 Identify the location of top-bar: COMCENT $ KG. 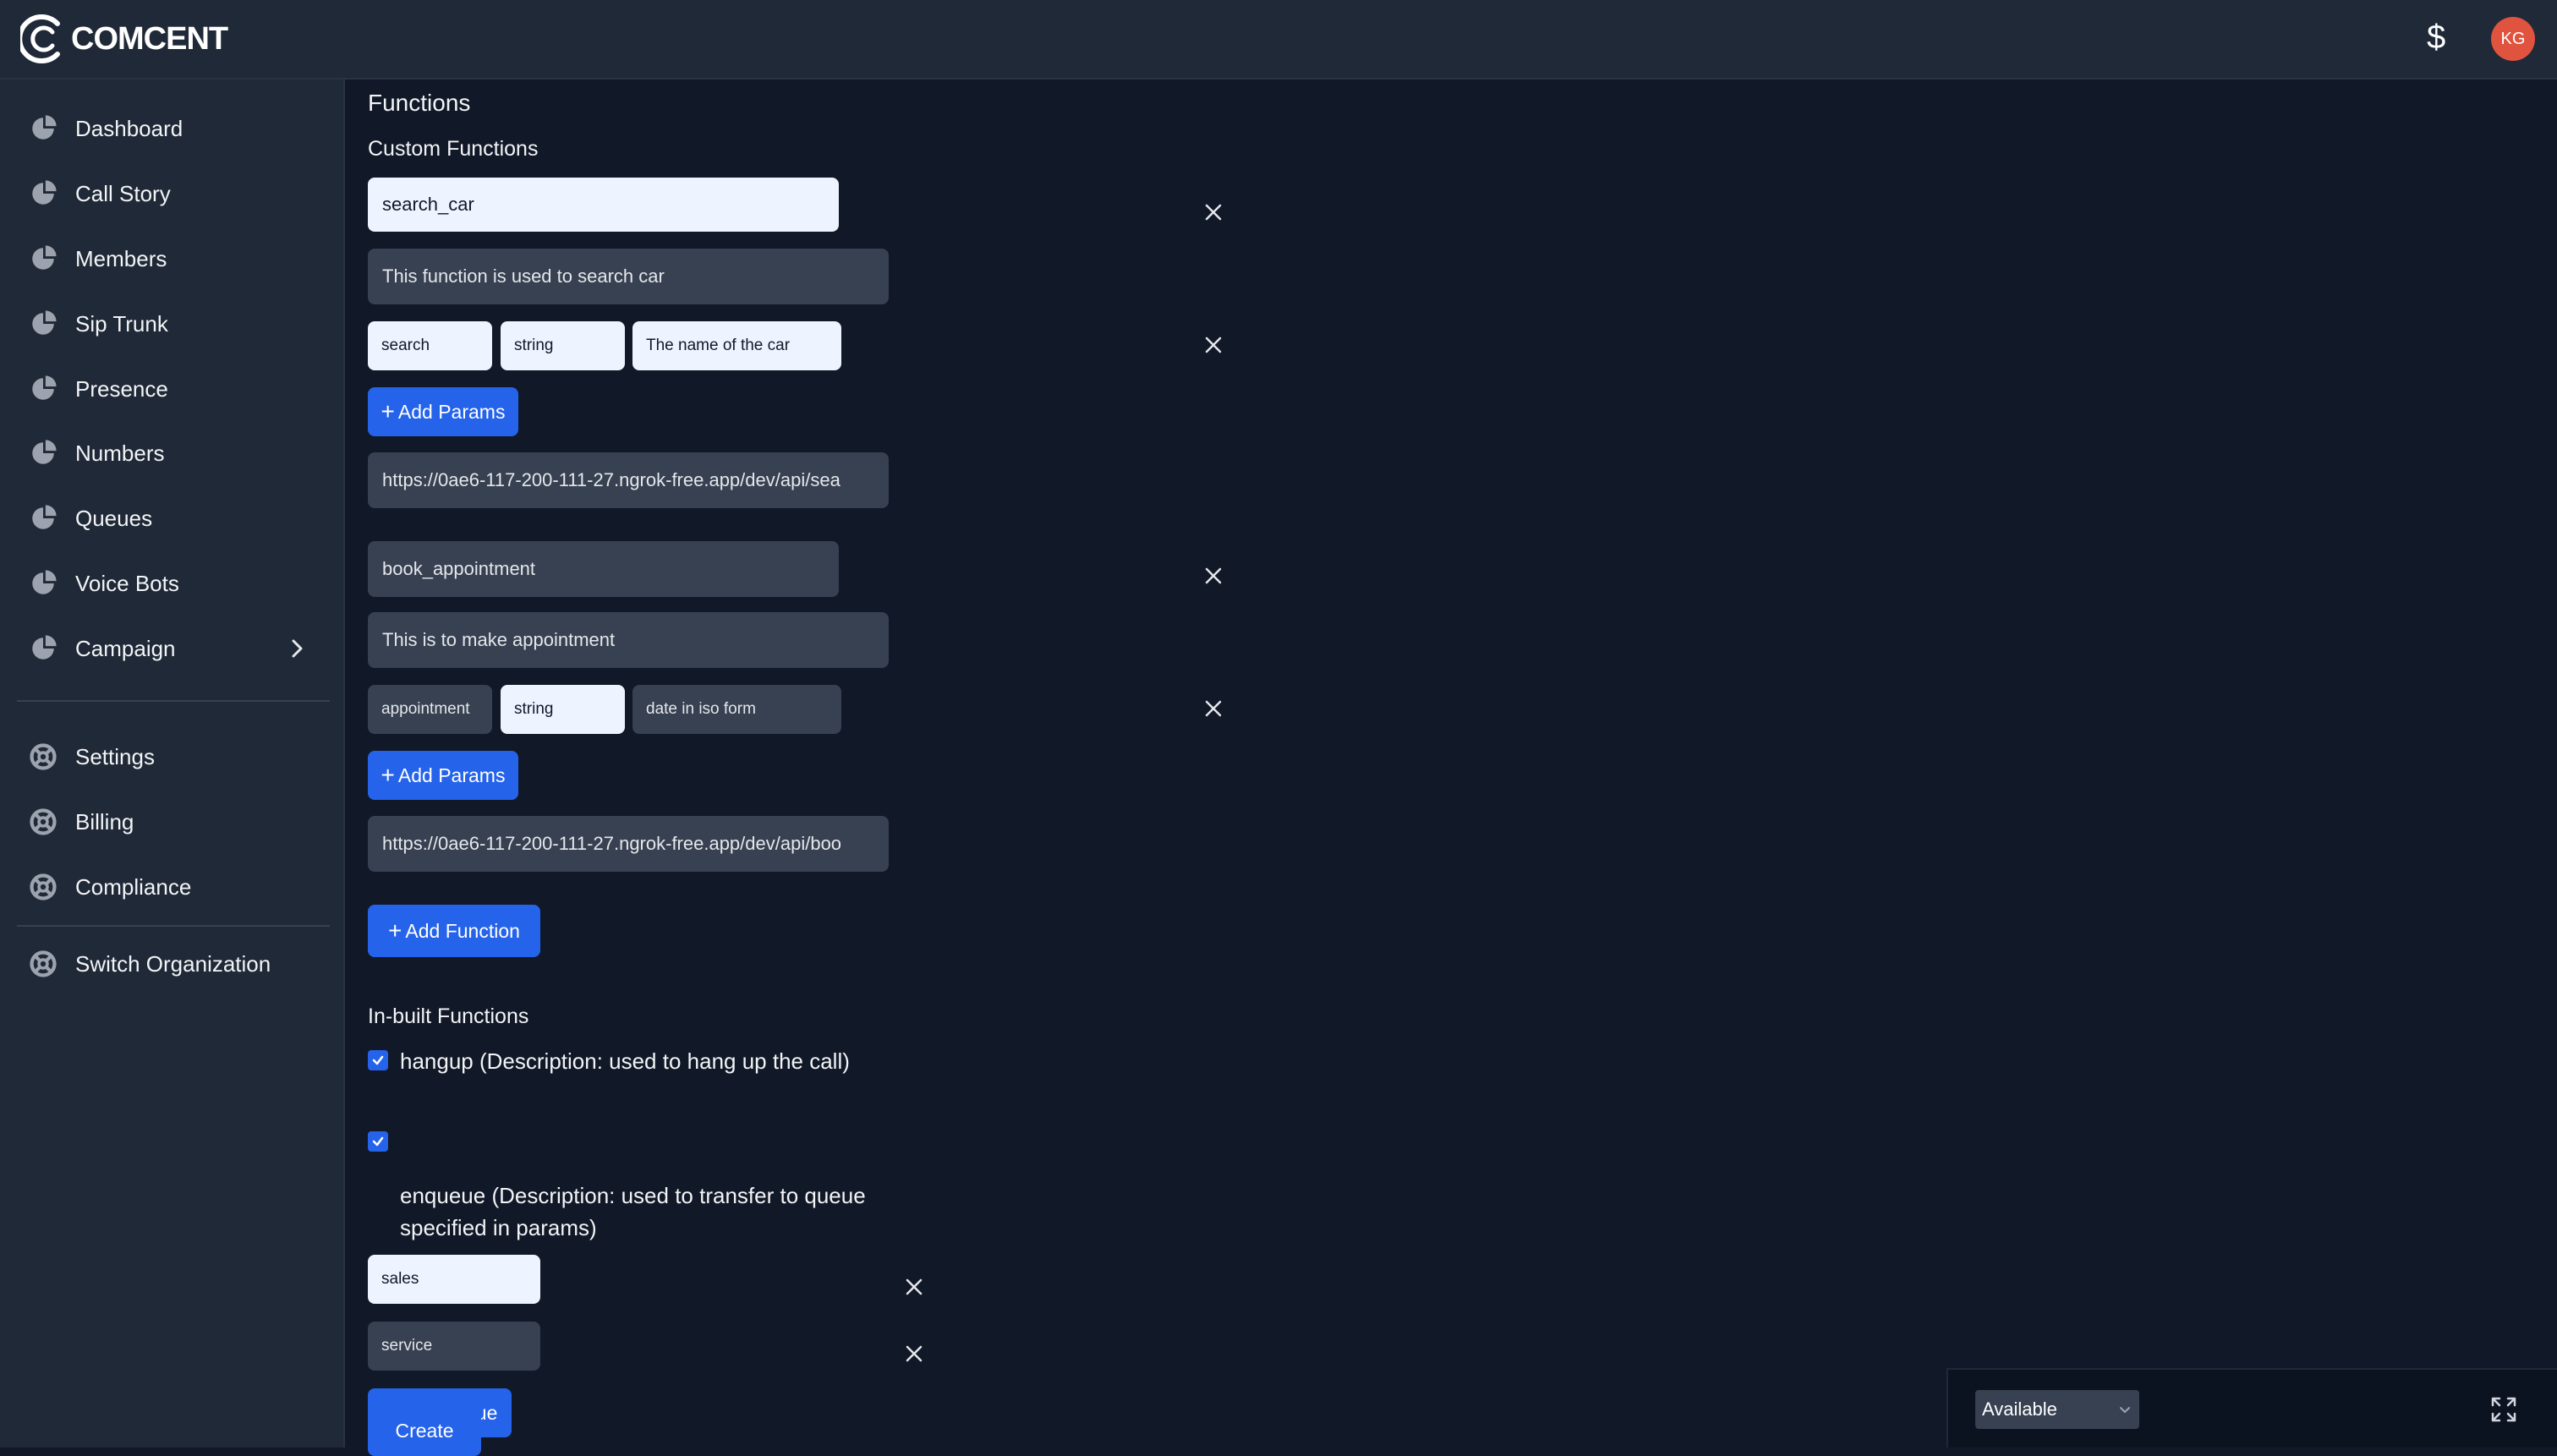
(1278, 39).